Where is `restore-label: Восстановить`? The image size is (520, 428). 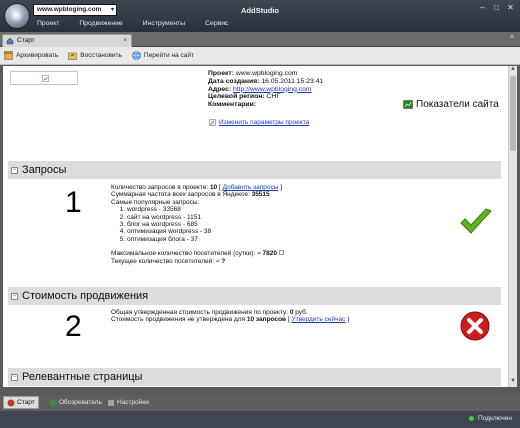 restore-label: Восстановить is located at coordinates (101, 55).